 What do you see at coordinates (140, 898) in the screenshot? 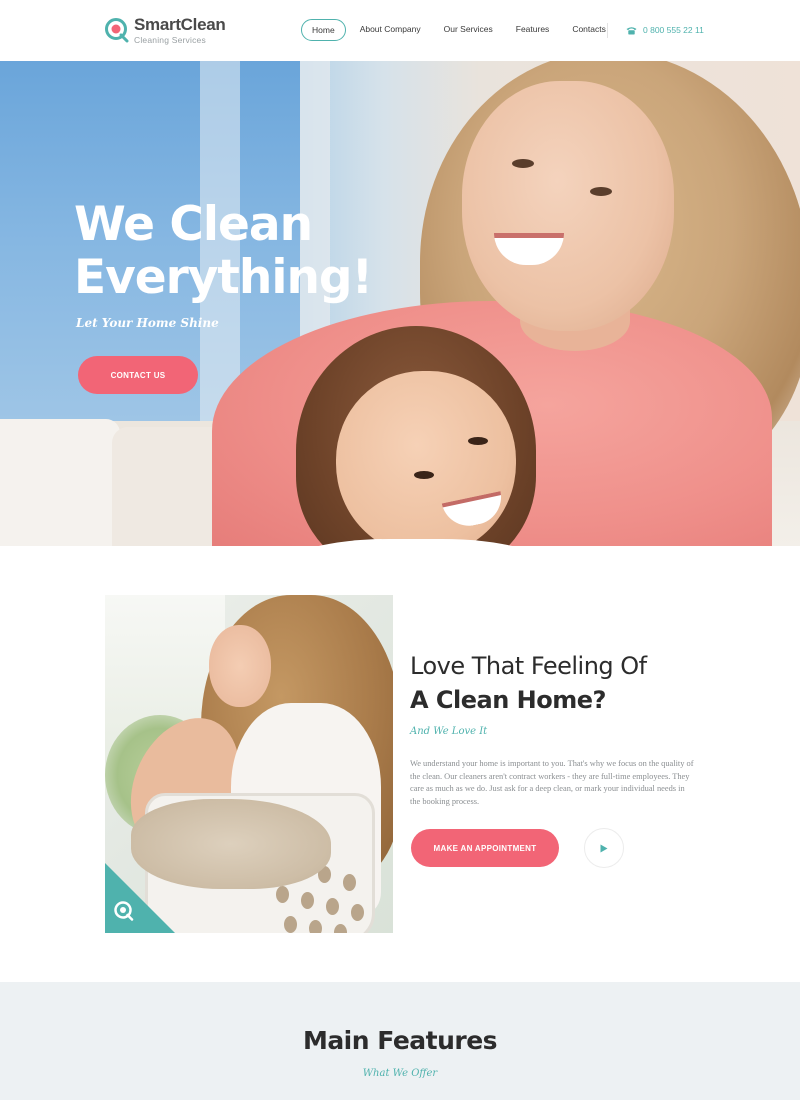
I see `photo-corner-badge` at bounding box center [140, 898].